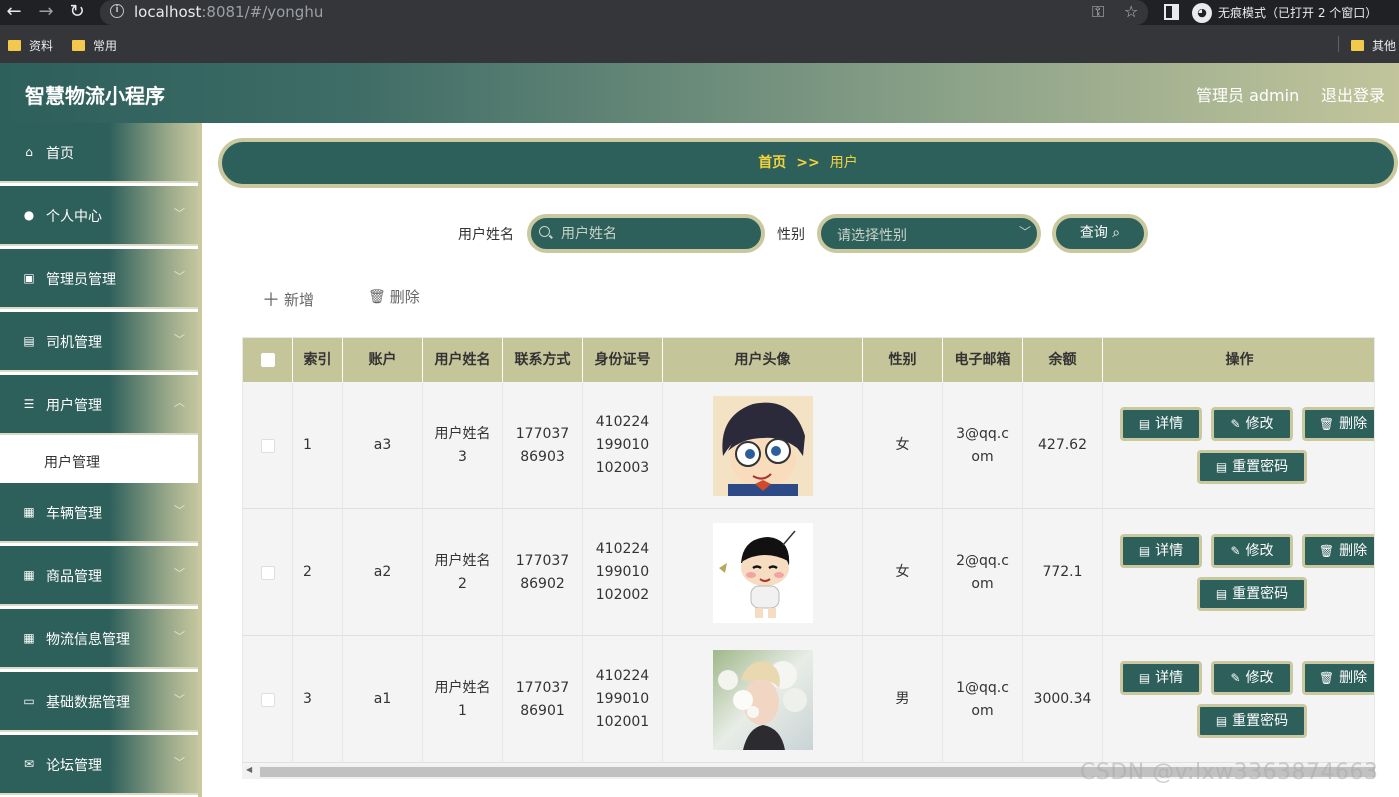  What do you see at coordinates (1131, 11) in the screenshot?
I see `star-icon: ☆` at bounding box center [1131, 11].